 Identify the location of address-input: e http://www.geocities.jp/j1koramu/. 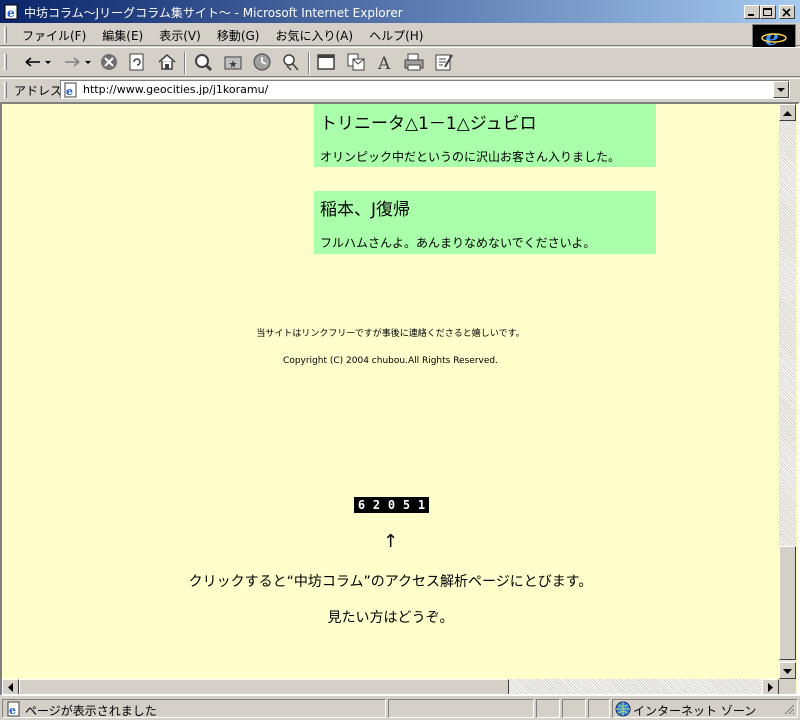
(425, 89).